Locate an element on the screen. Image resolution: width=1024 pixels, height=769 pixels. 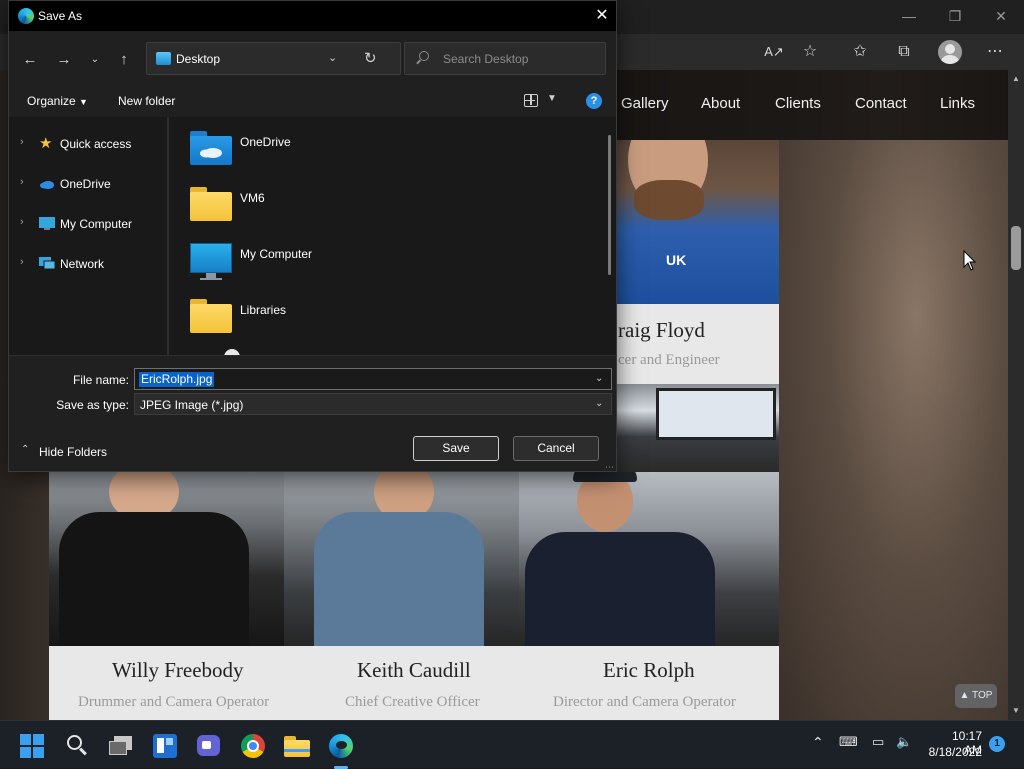
monitor-screen is located at coordinates (716, 414).